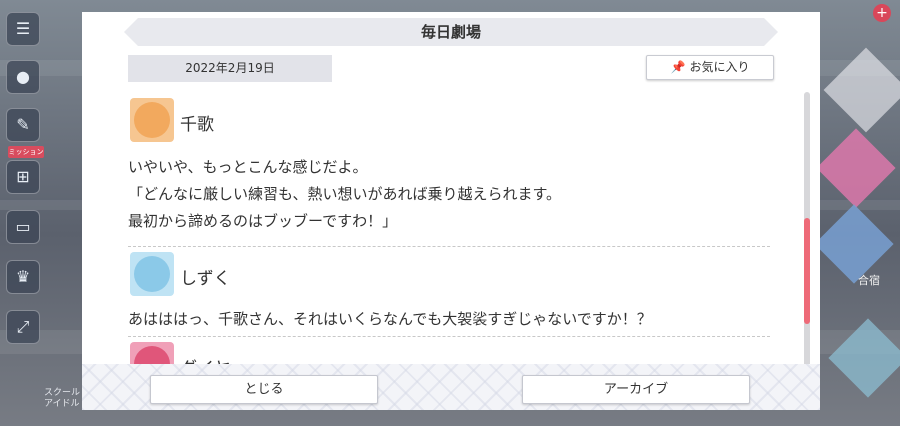  Describe the element at coordinates (869, 280) in the screenshot. I see `right-label: 合宿` at that location.